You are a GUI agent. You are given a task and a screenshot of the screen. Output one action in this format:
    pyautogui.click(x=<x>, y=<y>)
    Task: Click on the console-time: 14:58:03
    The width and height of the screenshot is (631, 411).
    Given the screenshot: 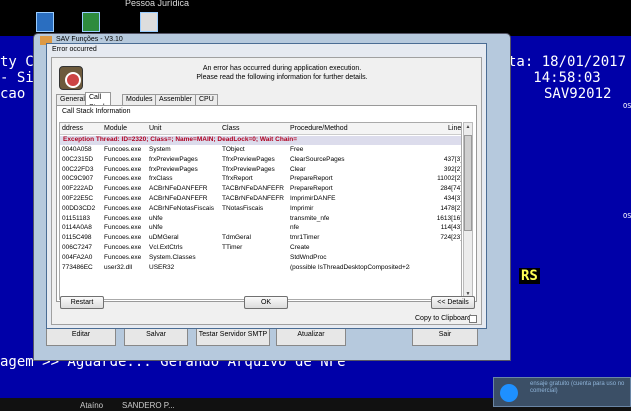 What is the action you would take?
    pyautogui.click(x=554, y=78)
    